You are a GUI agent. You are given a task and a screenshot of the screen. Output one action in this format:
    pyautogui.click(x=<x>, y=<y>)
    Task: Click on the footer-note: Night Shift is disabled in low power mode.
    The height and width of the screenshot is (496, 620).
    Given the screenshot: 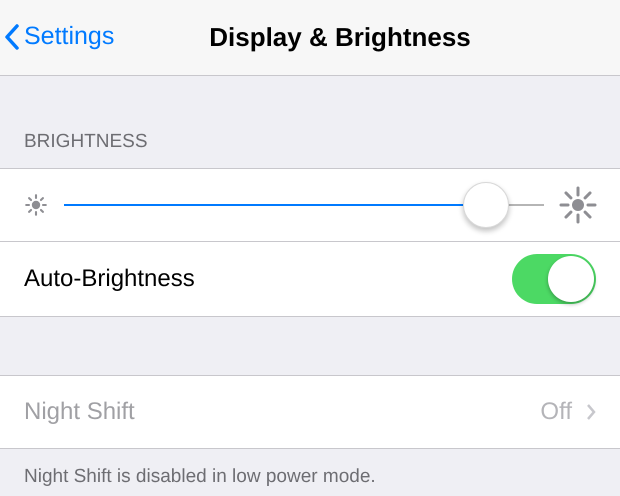 What is the action you would take?
    pyautogui.click(x=200, y=477)
    